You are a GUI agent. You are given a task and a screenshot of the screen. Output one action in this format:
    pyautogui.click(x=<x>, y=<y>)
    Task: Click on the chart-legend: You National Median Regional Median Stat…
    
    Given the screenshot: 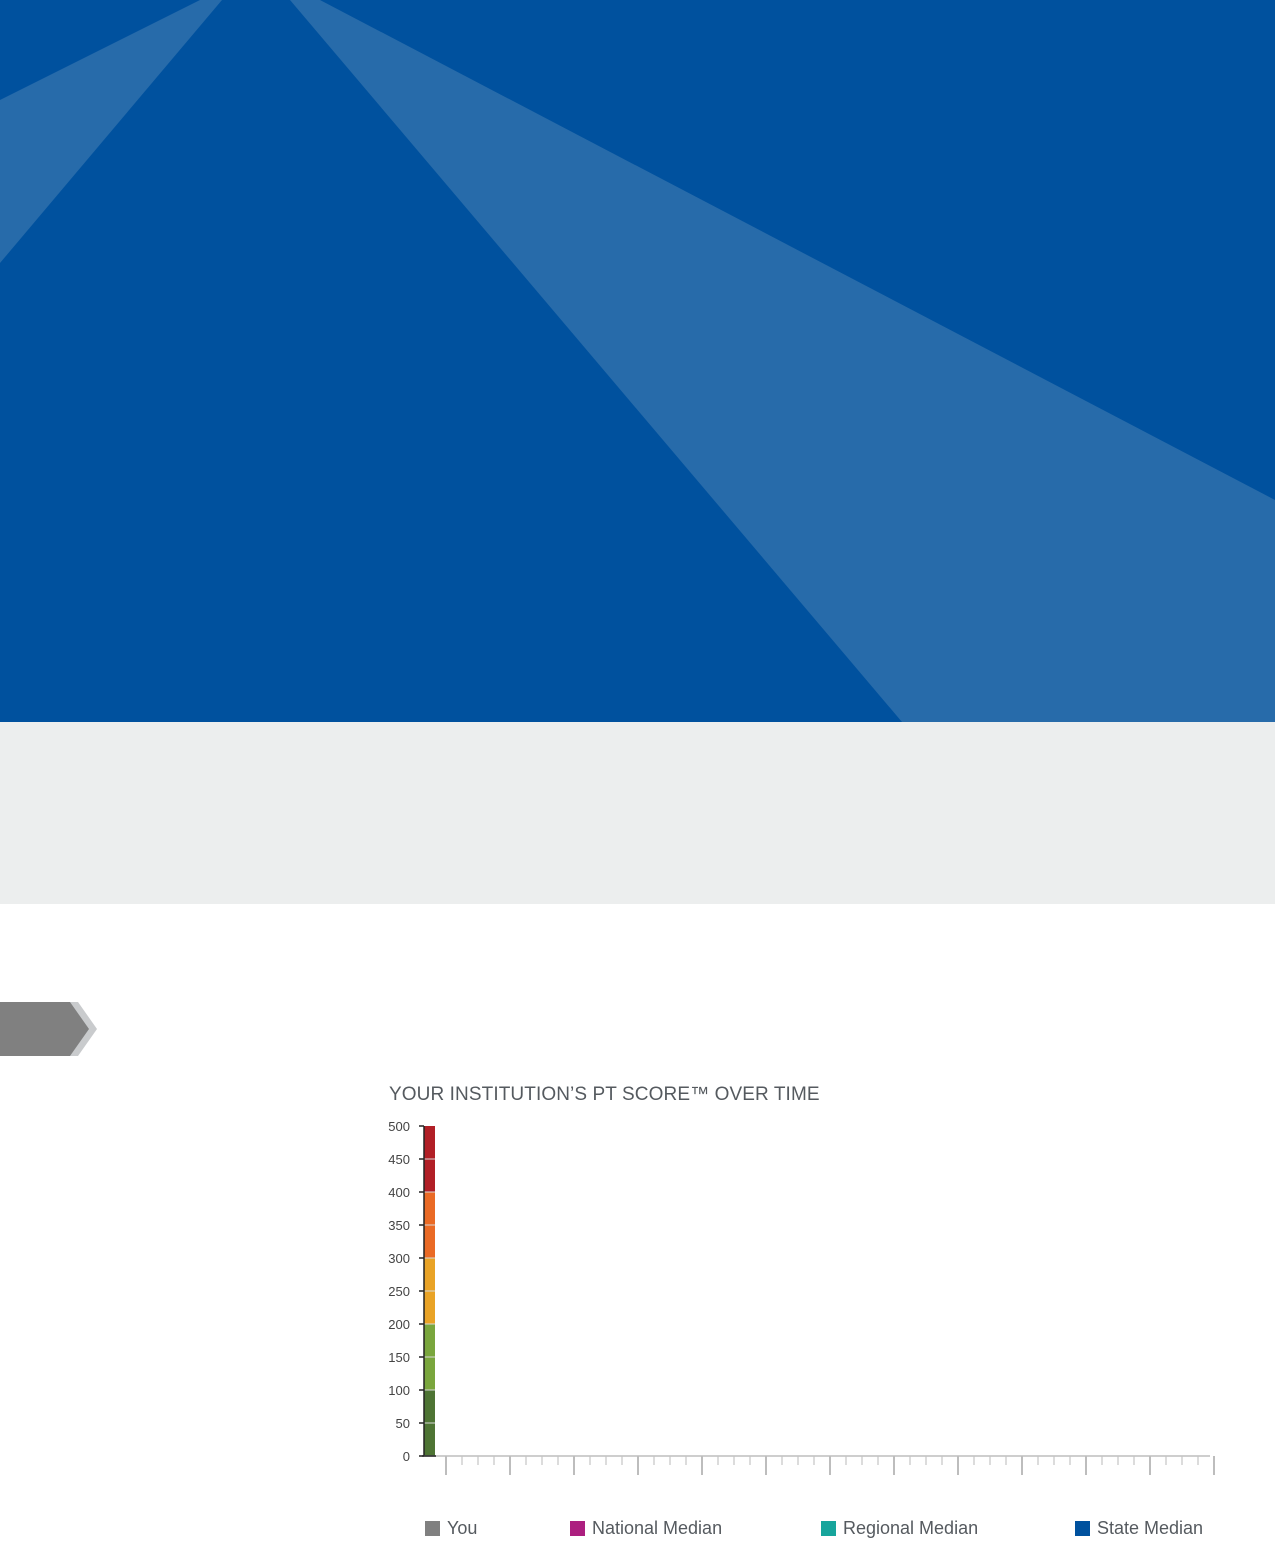 What is the action you would take?
    pyautogui.click(x=637, y=1533)
    